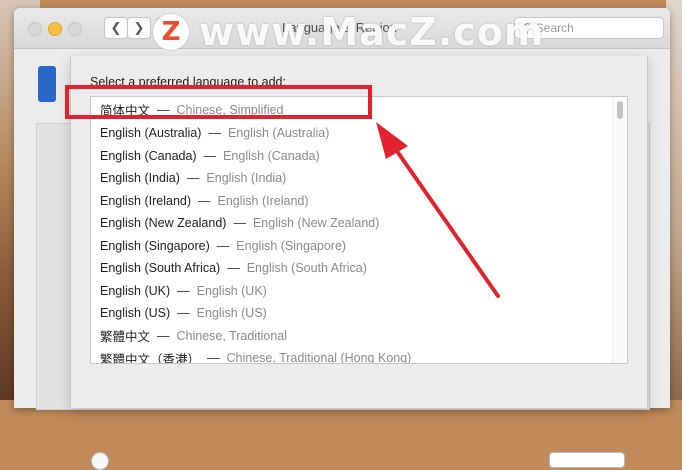 The image size is (682, 470). I want to click on help-button, so click(100, 461).